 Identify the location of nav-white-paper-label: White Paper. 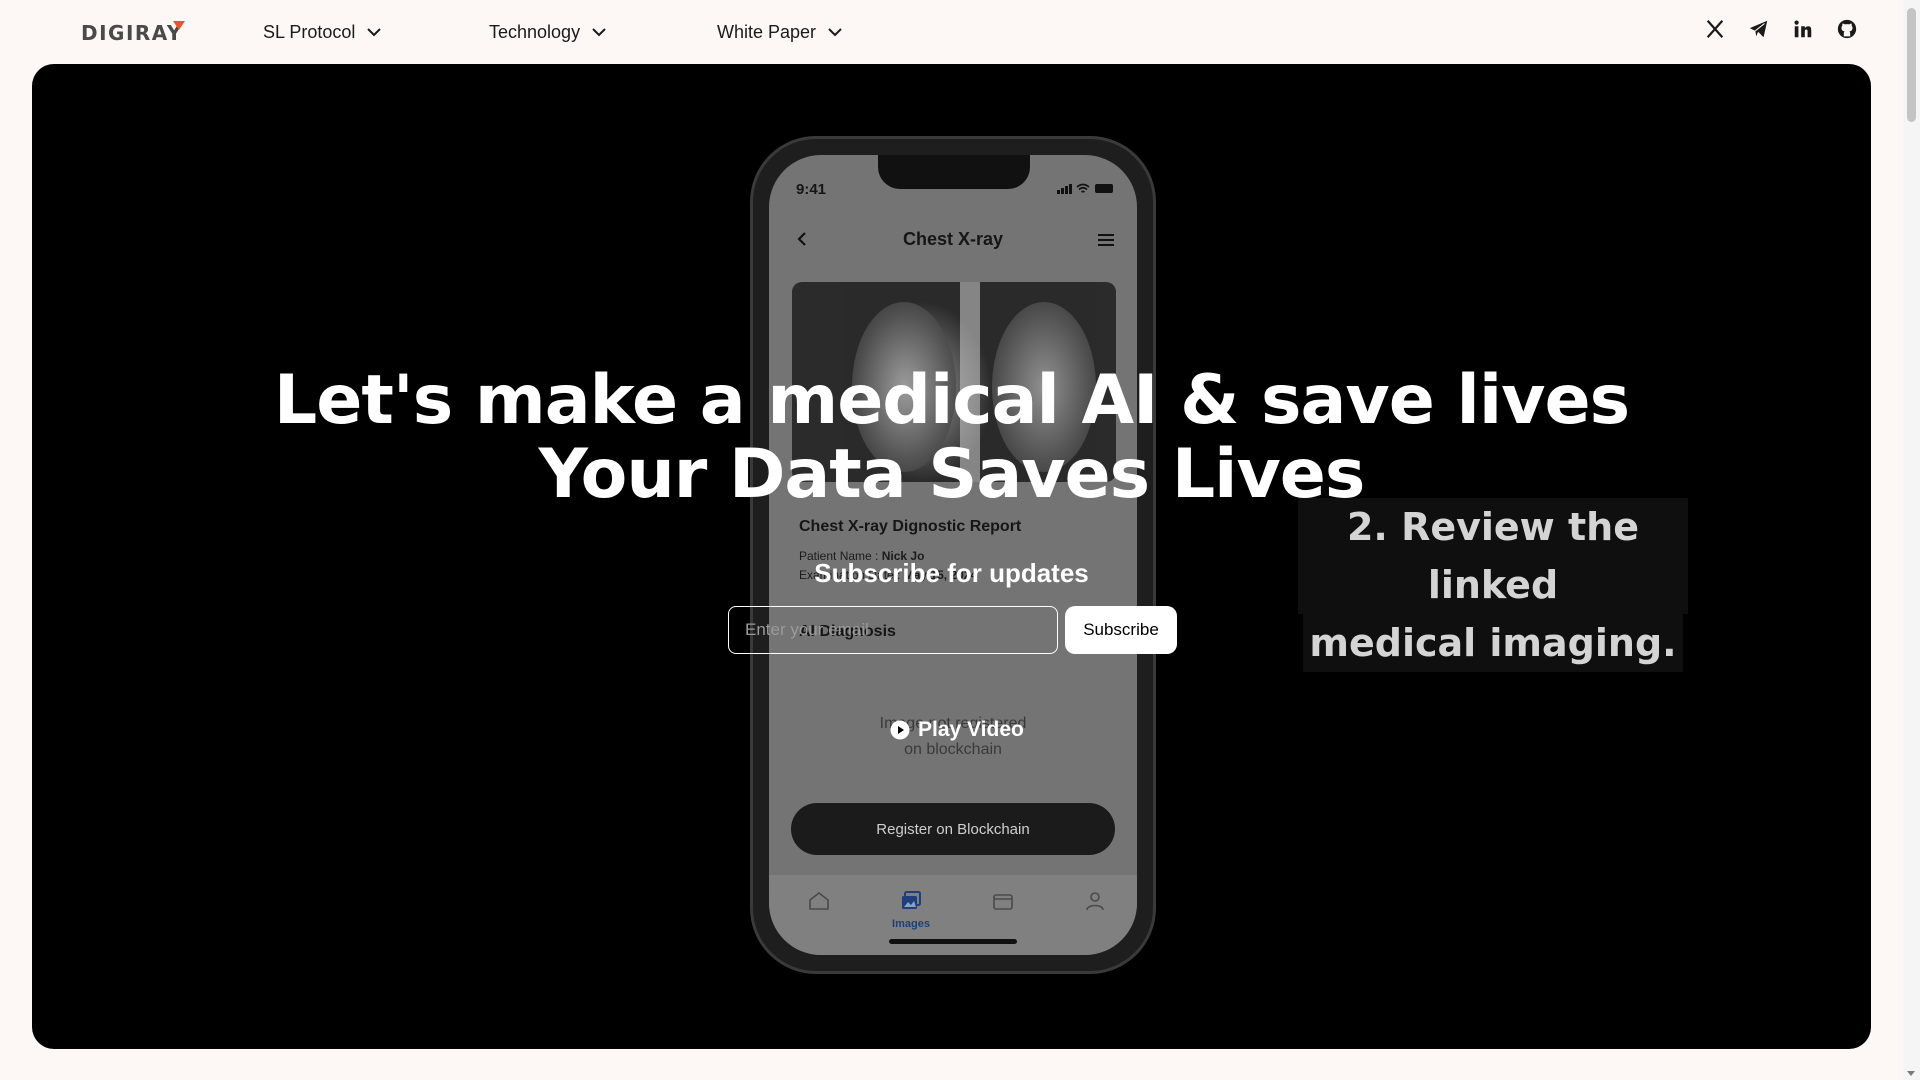
(767, 31).